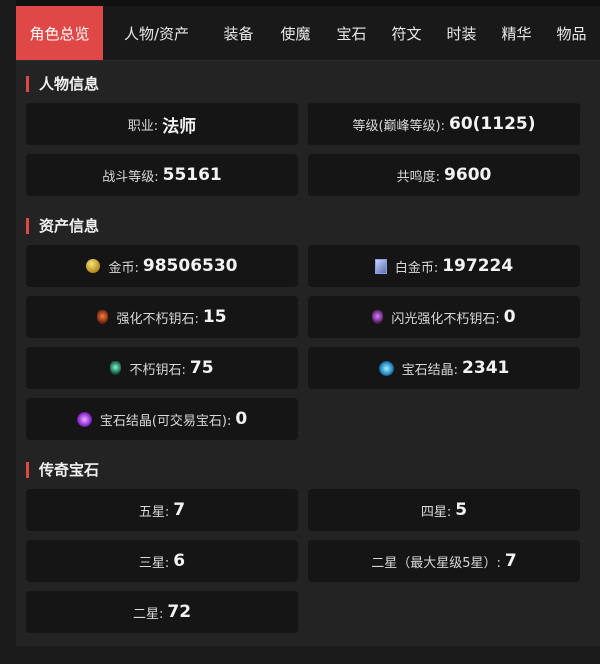 Image resolution: width=600 pixels, height=664 pixels. Describe the element at coordinates (238, 33) in the screenshot. I see `tab-equipment: 装备` at that location.